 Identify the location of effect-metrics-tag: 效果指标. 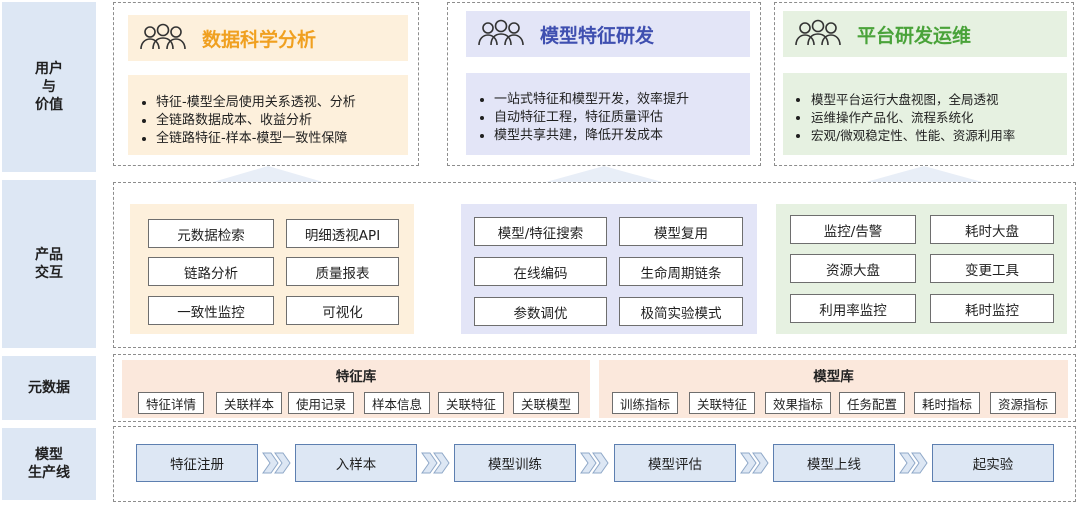
(798, 403).